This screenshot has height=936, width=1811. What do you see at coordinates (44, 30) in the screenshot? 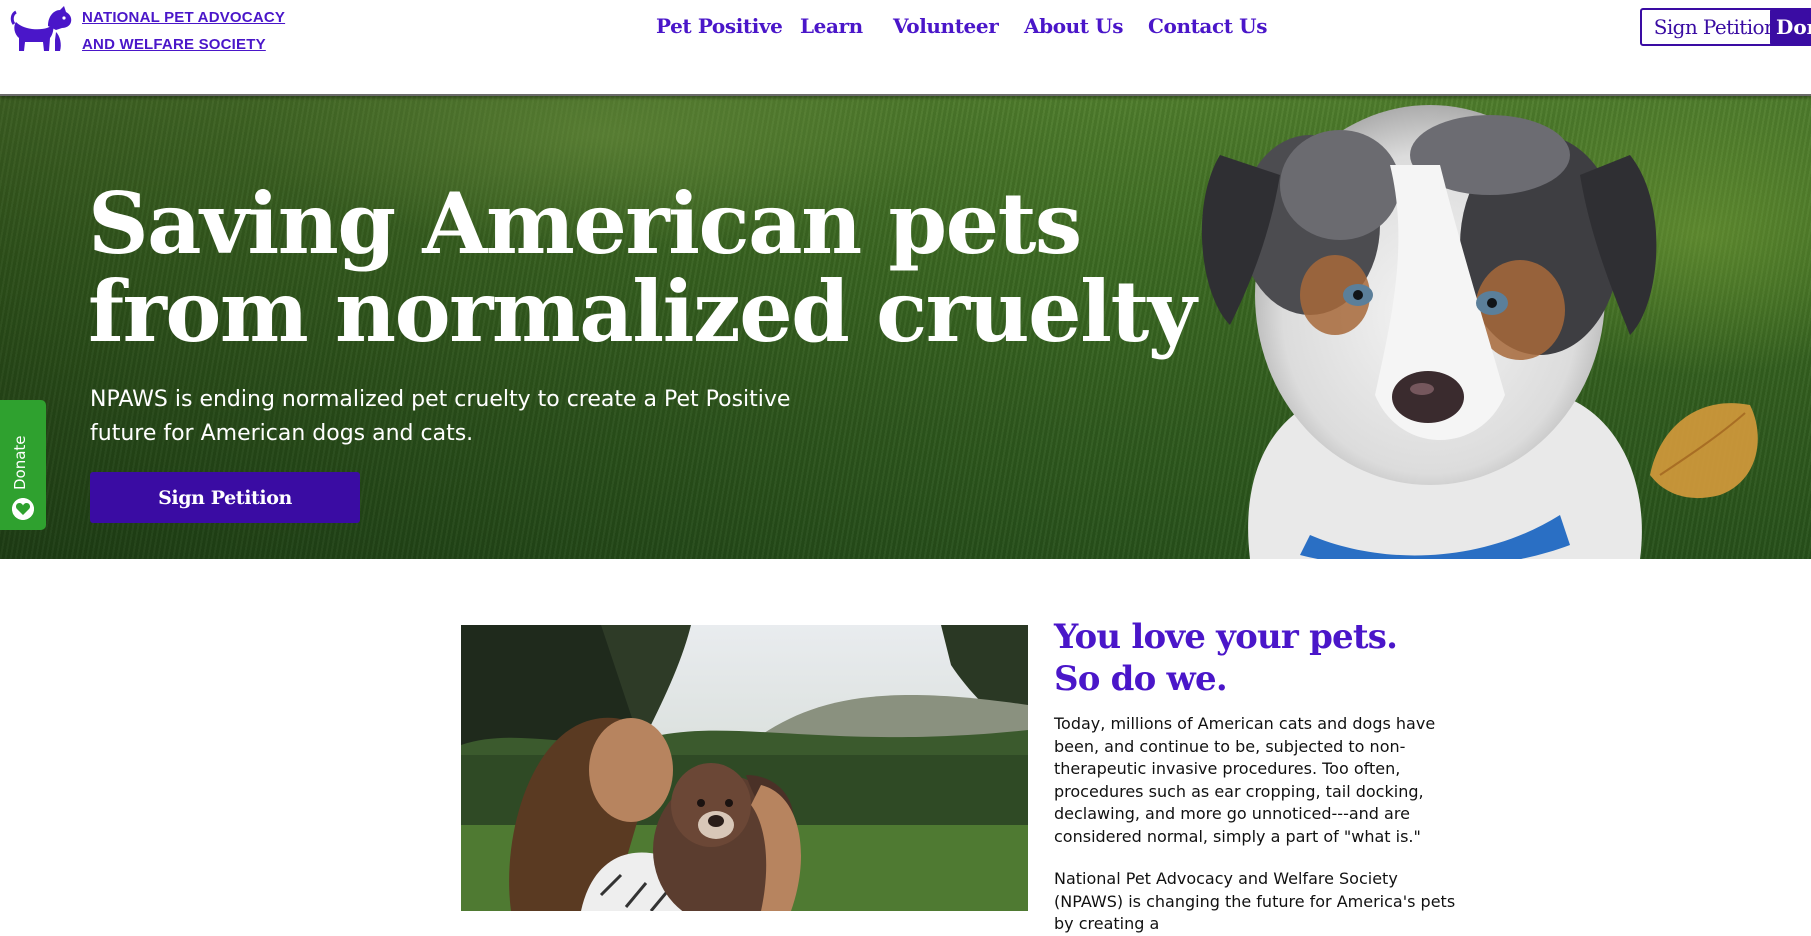
I see `npaws-logo-icon` at bounding box center [44, 30].